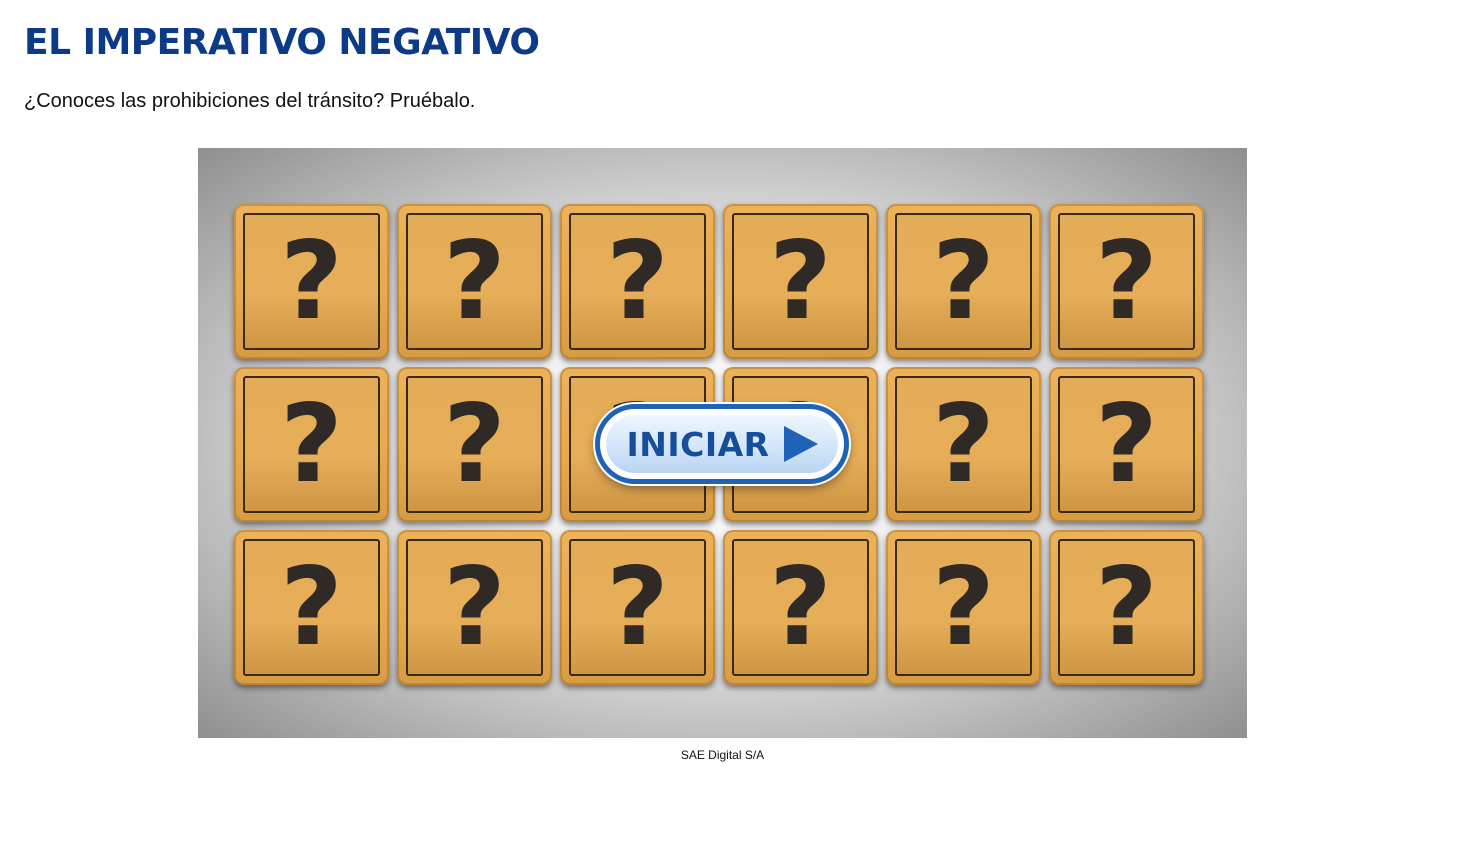 The height and width of the screenshot is (850, 1460). Describe the element at coordinates (282, 42) in the screenshot. I see `page-title: EL IMPERATIVO NEGATIVO` at that location.